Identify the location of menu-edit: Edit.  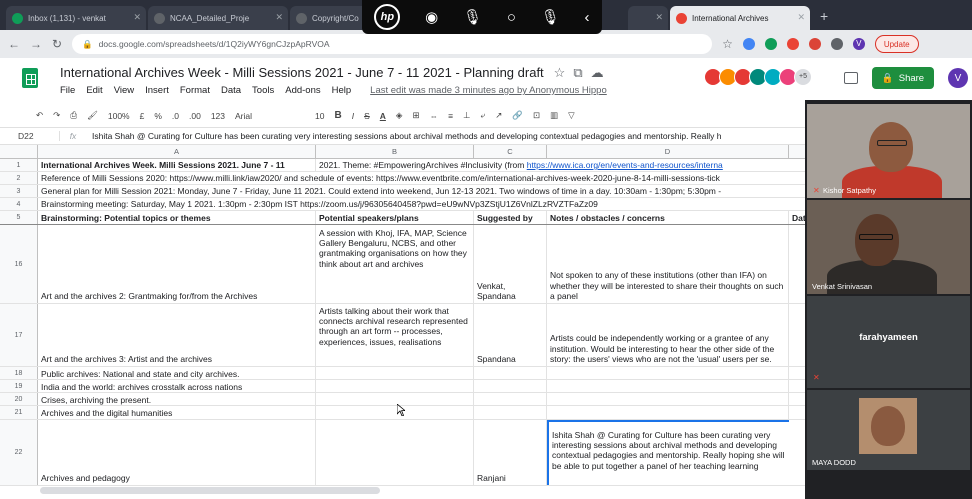
(94, 90).